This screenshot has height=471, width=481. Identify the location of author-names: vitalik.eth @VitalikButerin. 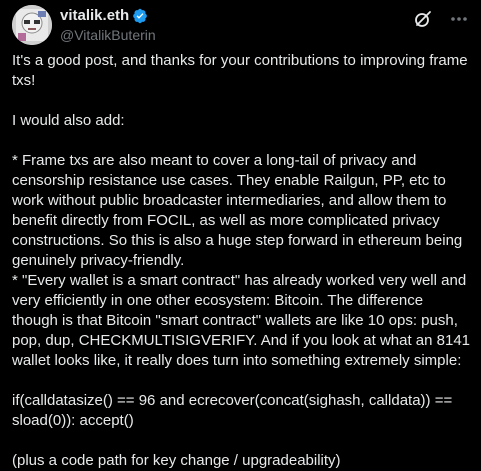
(108, 25).